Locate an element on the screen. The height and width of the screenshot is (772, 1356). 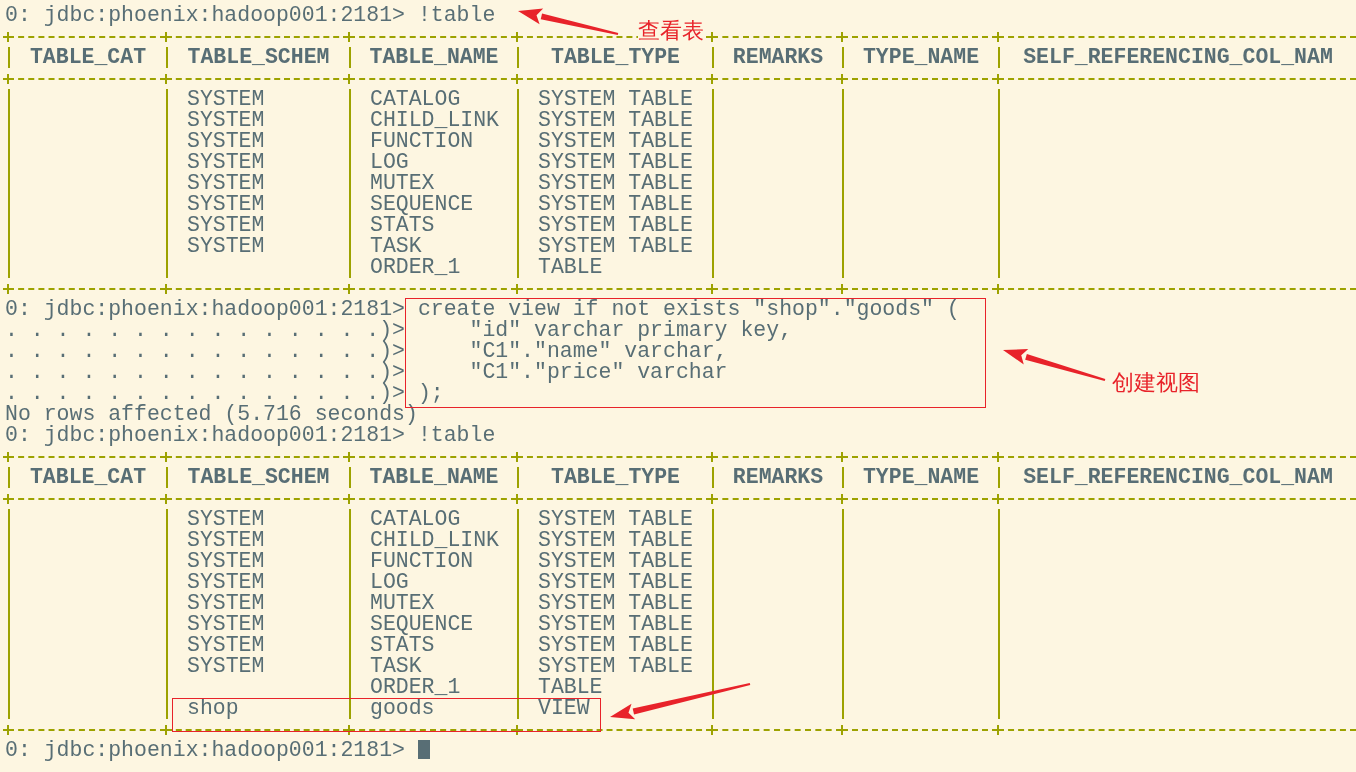
command-text: ); is located at coordinates (430, 393).